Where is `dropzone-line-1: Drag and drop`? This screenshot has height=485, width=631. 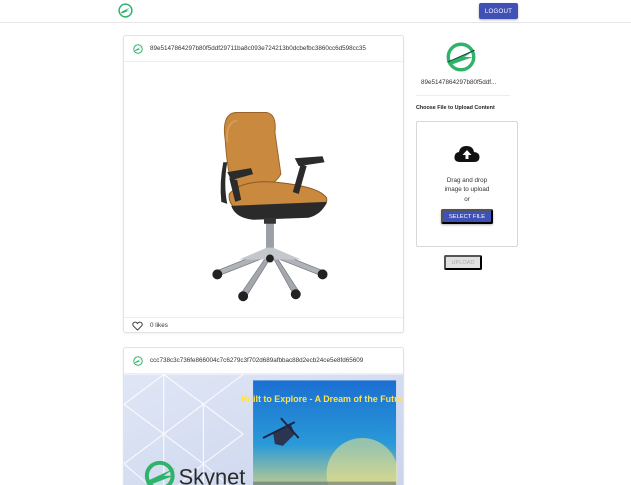 dropzone-line-1: Drag and drop is located at coordinates (467, 180).